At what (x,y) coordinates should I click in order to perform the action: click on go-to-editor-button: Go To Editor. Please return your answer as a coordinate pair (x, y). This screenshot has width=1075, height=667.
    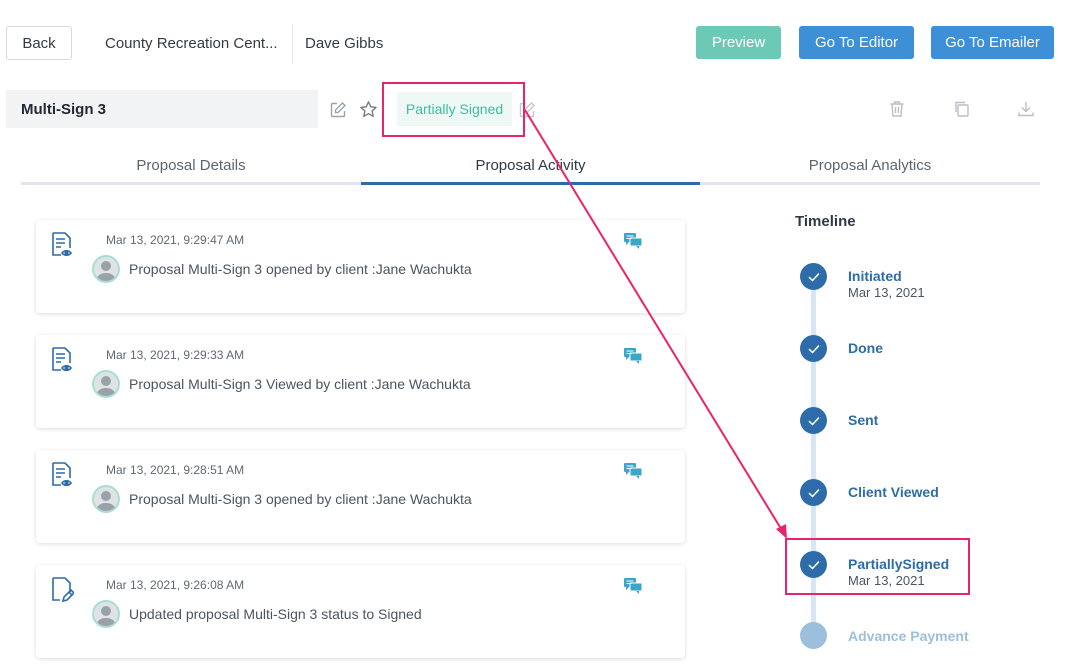
    Looking at the image, I should click on (856, 42).